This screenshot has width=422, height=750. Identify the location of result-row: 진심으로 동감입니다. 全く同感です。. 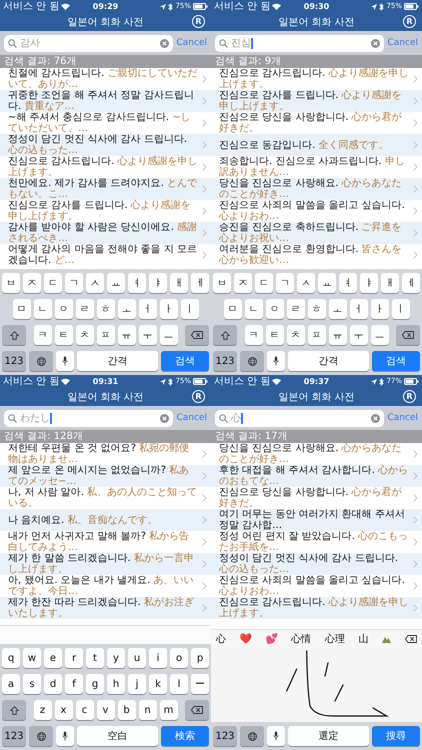
(316, 145).